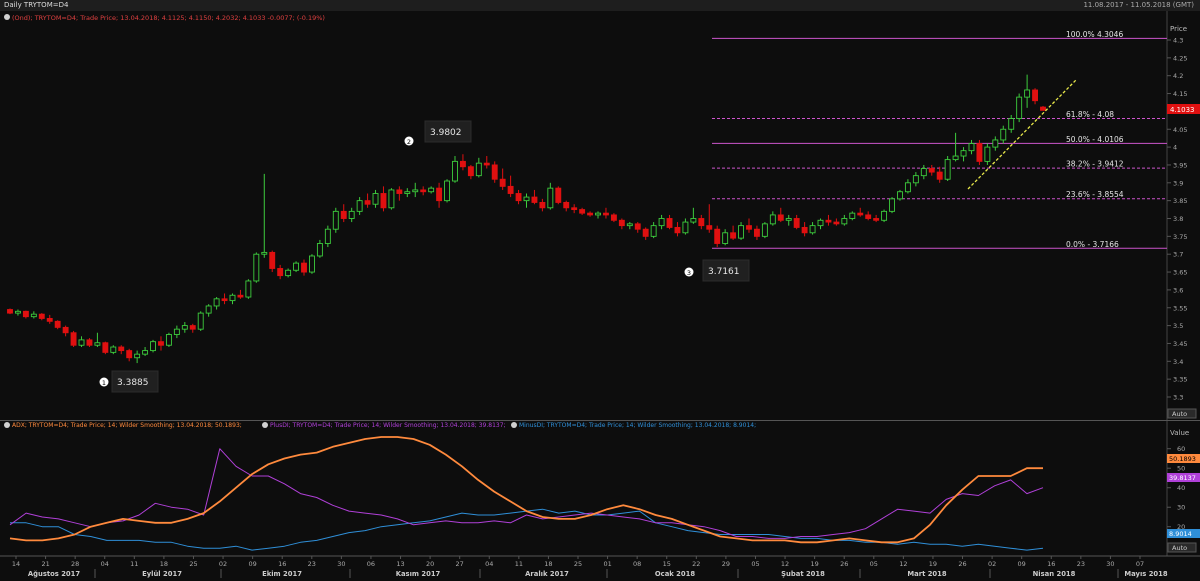 Image resolution: width=1200 pixels, height=581 pixels. What do you see at coordinates (1181, 488) in the screenshot?
I see `indicator-tick-label: 40` at bounding box center [1181, 488].